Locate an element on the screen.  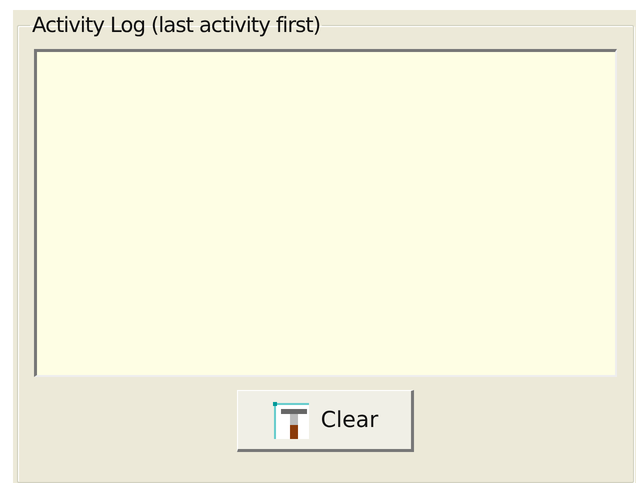
eraser-icon is located at coordinates (290, 420).